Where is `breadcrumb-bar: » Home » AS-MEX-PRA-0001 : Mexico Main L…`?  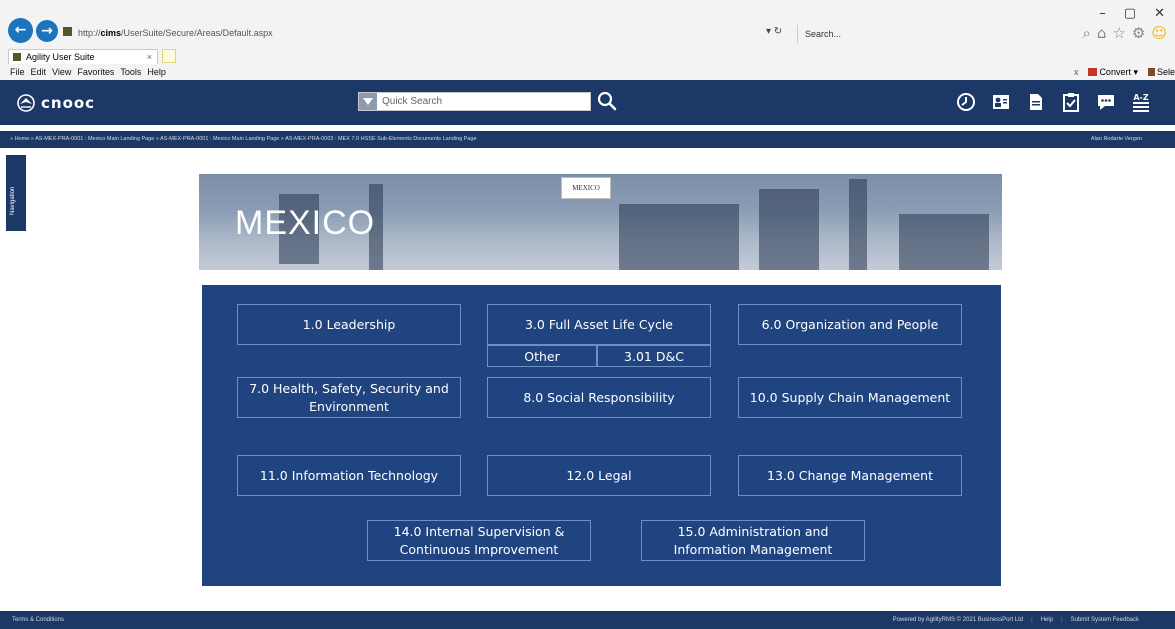 breadcrumb-bar: » Home » AS-MEX-PRA-0001 : Mexico Main L… is located at coordinates (587, 139).